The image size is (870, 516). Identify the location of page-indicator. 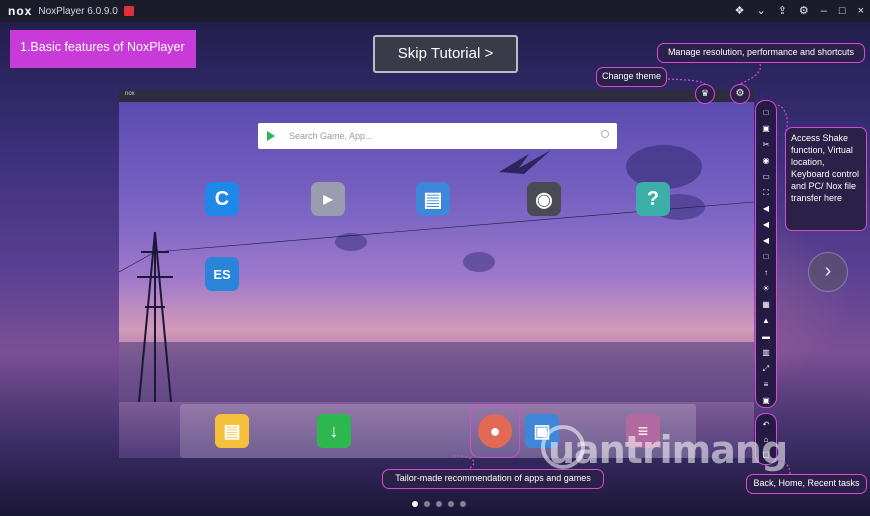
(439, 504).